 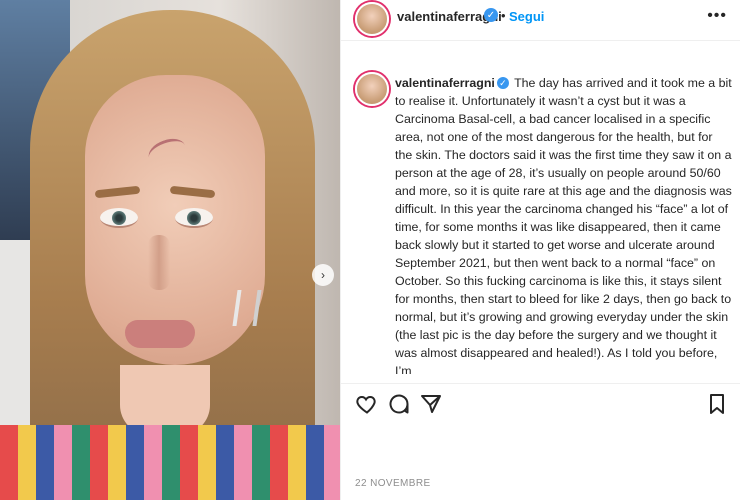 I want to click on photo-lips, so click(x=160, y=334).